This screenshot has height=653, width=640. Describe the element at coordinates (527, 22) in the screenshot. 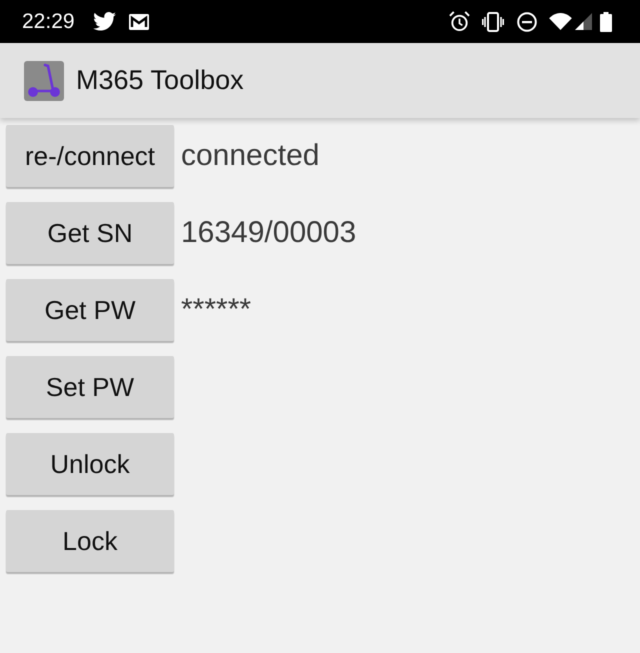

I see `do-not-disturb-icon` at that location.